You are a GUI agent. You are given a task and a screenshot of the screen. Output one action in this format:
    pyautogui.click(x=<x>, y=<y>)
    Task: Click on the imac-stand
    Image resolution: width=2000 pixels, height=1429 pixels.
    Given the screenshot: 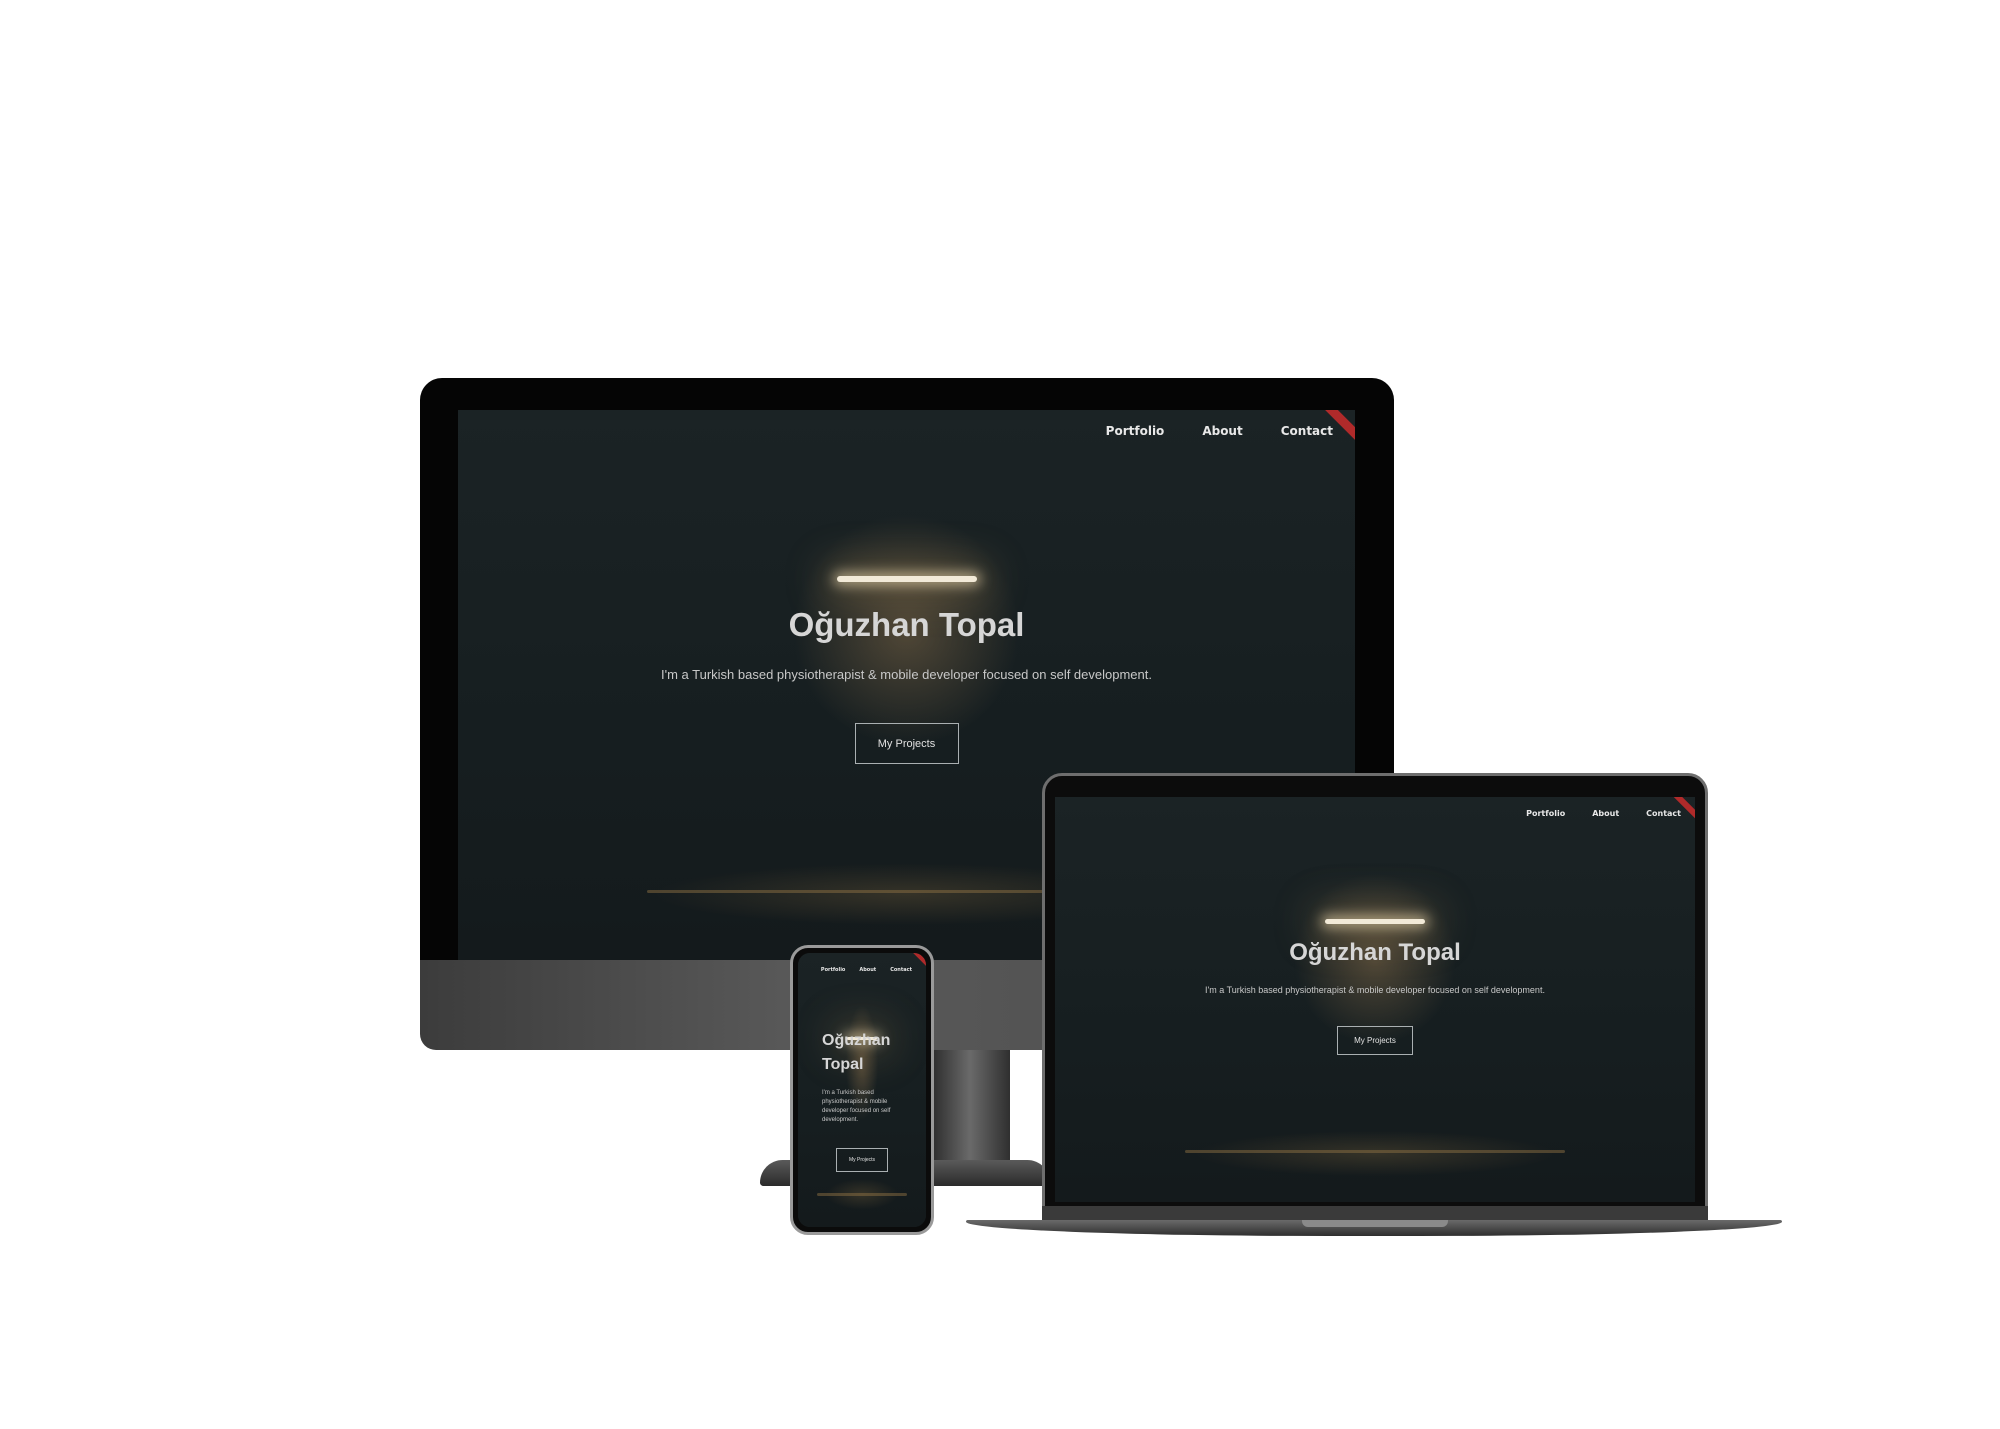 What is the action you would take?
    pyautogui.click(x=970, y=1110)
    